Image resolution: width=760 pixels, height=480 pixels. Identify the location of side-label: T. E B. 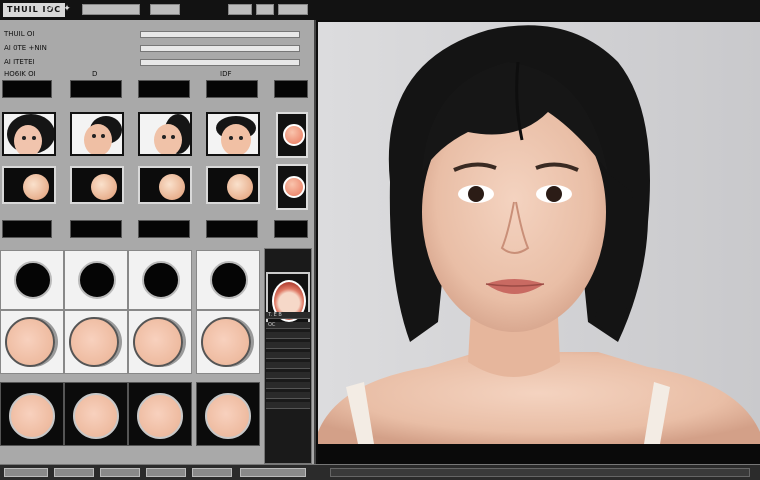
(288, 315).